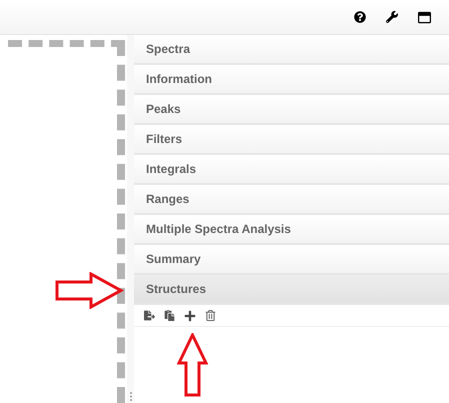 This screenshot has width=449, height=403. What do you see at coordinates (89, 290) in the screenshot?
I see `right-arrow-annotation` at bounding box center [89, 290].